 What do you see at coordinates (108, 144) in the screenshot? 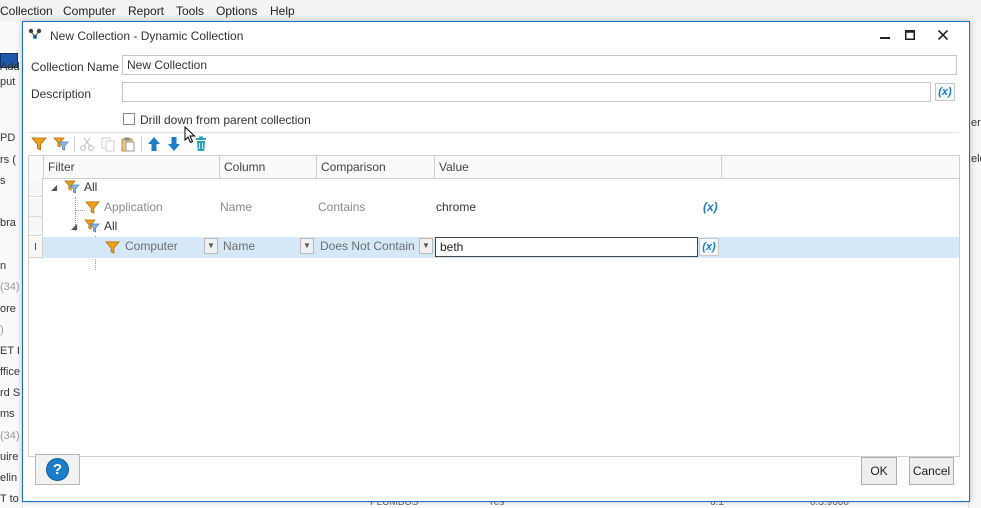
I see `copy-icon` at bounding box center [108, 144].